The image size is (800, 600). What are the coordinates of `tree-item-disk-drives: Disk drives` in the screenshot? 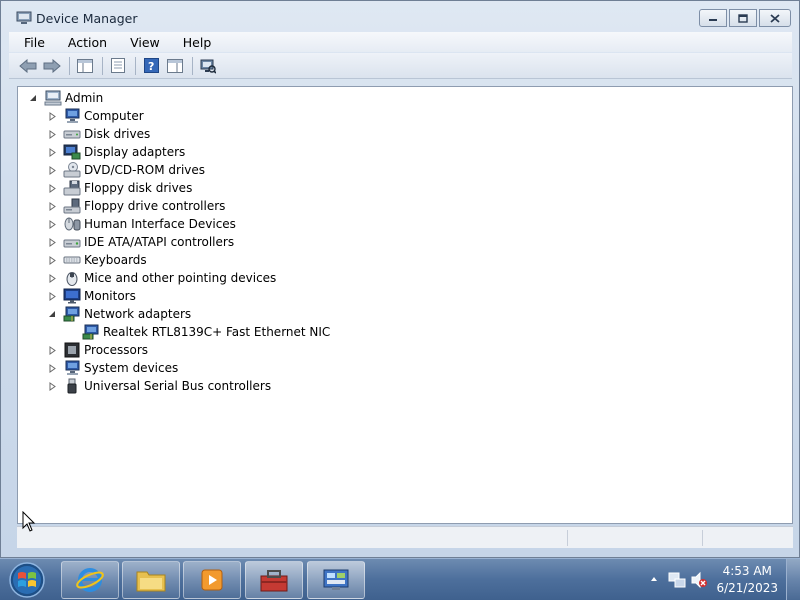 It's located at (98, 134).